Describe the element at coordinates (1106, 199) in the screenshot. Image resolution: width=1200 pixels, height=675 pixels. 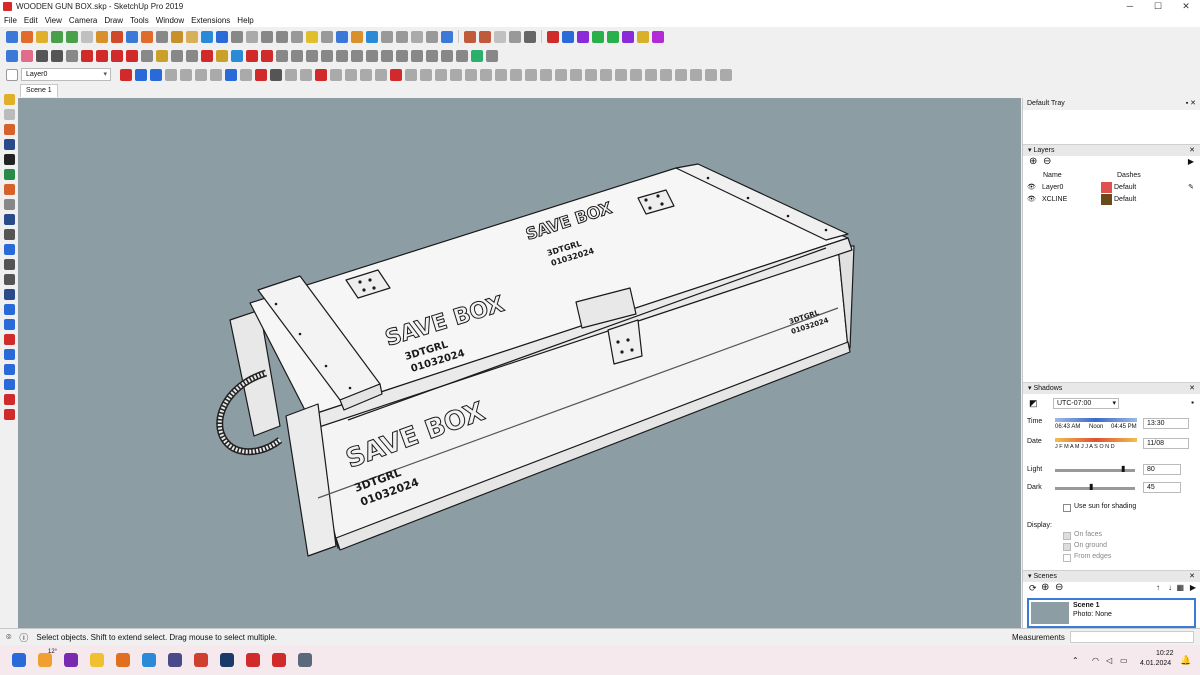
I see `layer-color-swatch` at that location.